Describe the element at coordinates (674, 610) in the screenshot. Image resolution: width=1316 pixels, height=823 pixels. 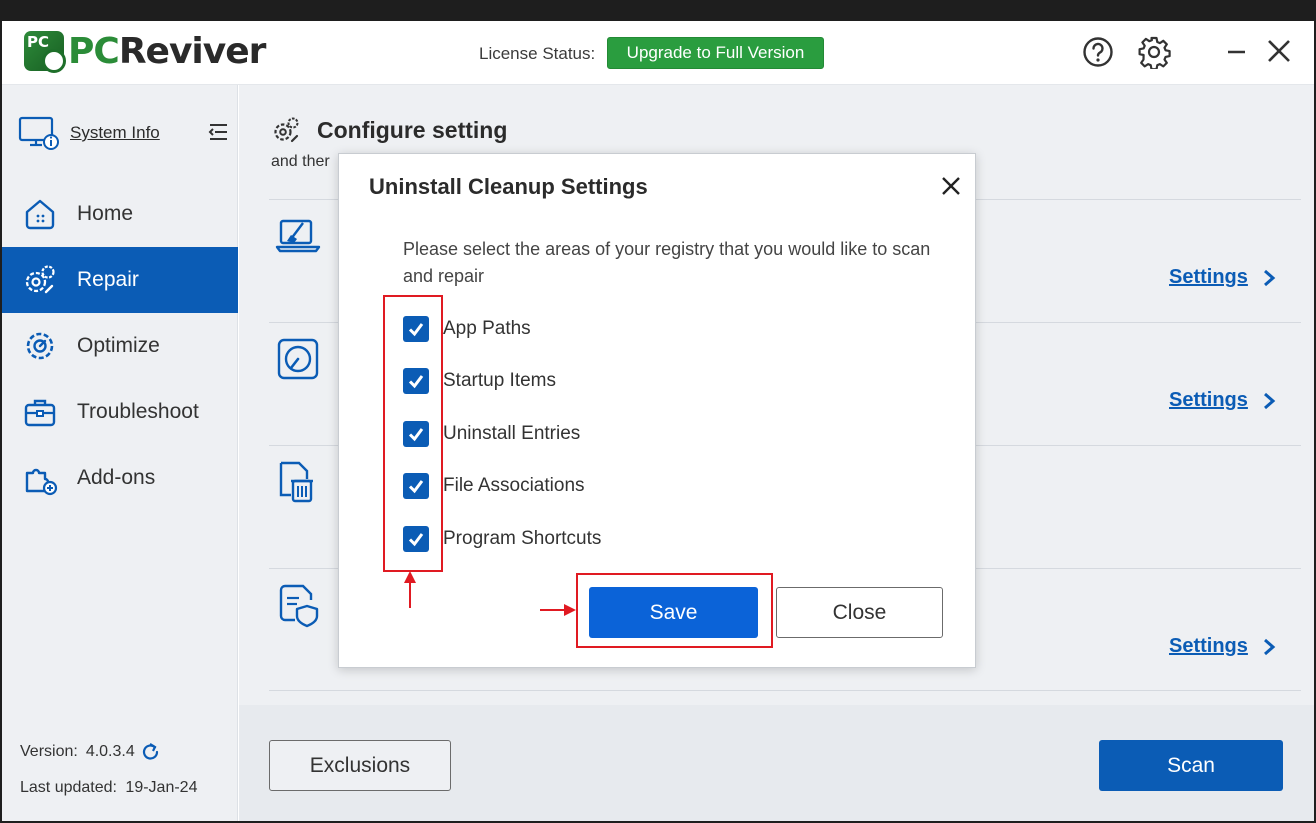
I see `save-highlight-box` at that location.